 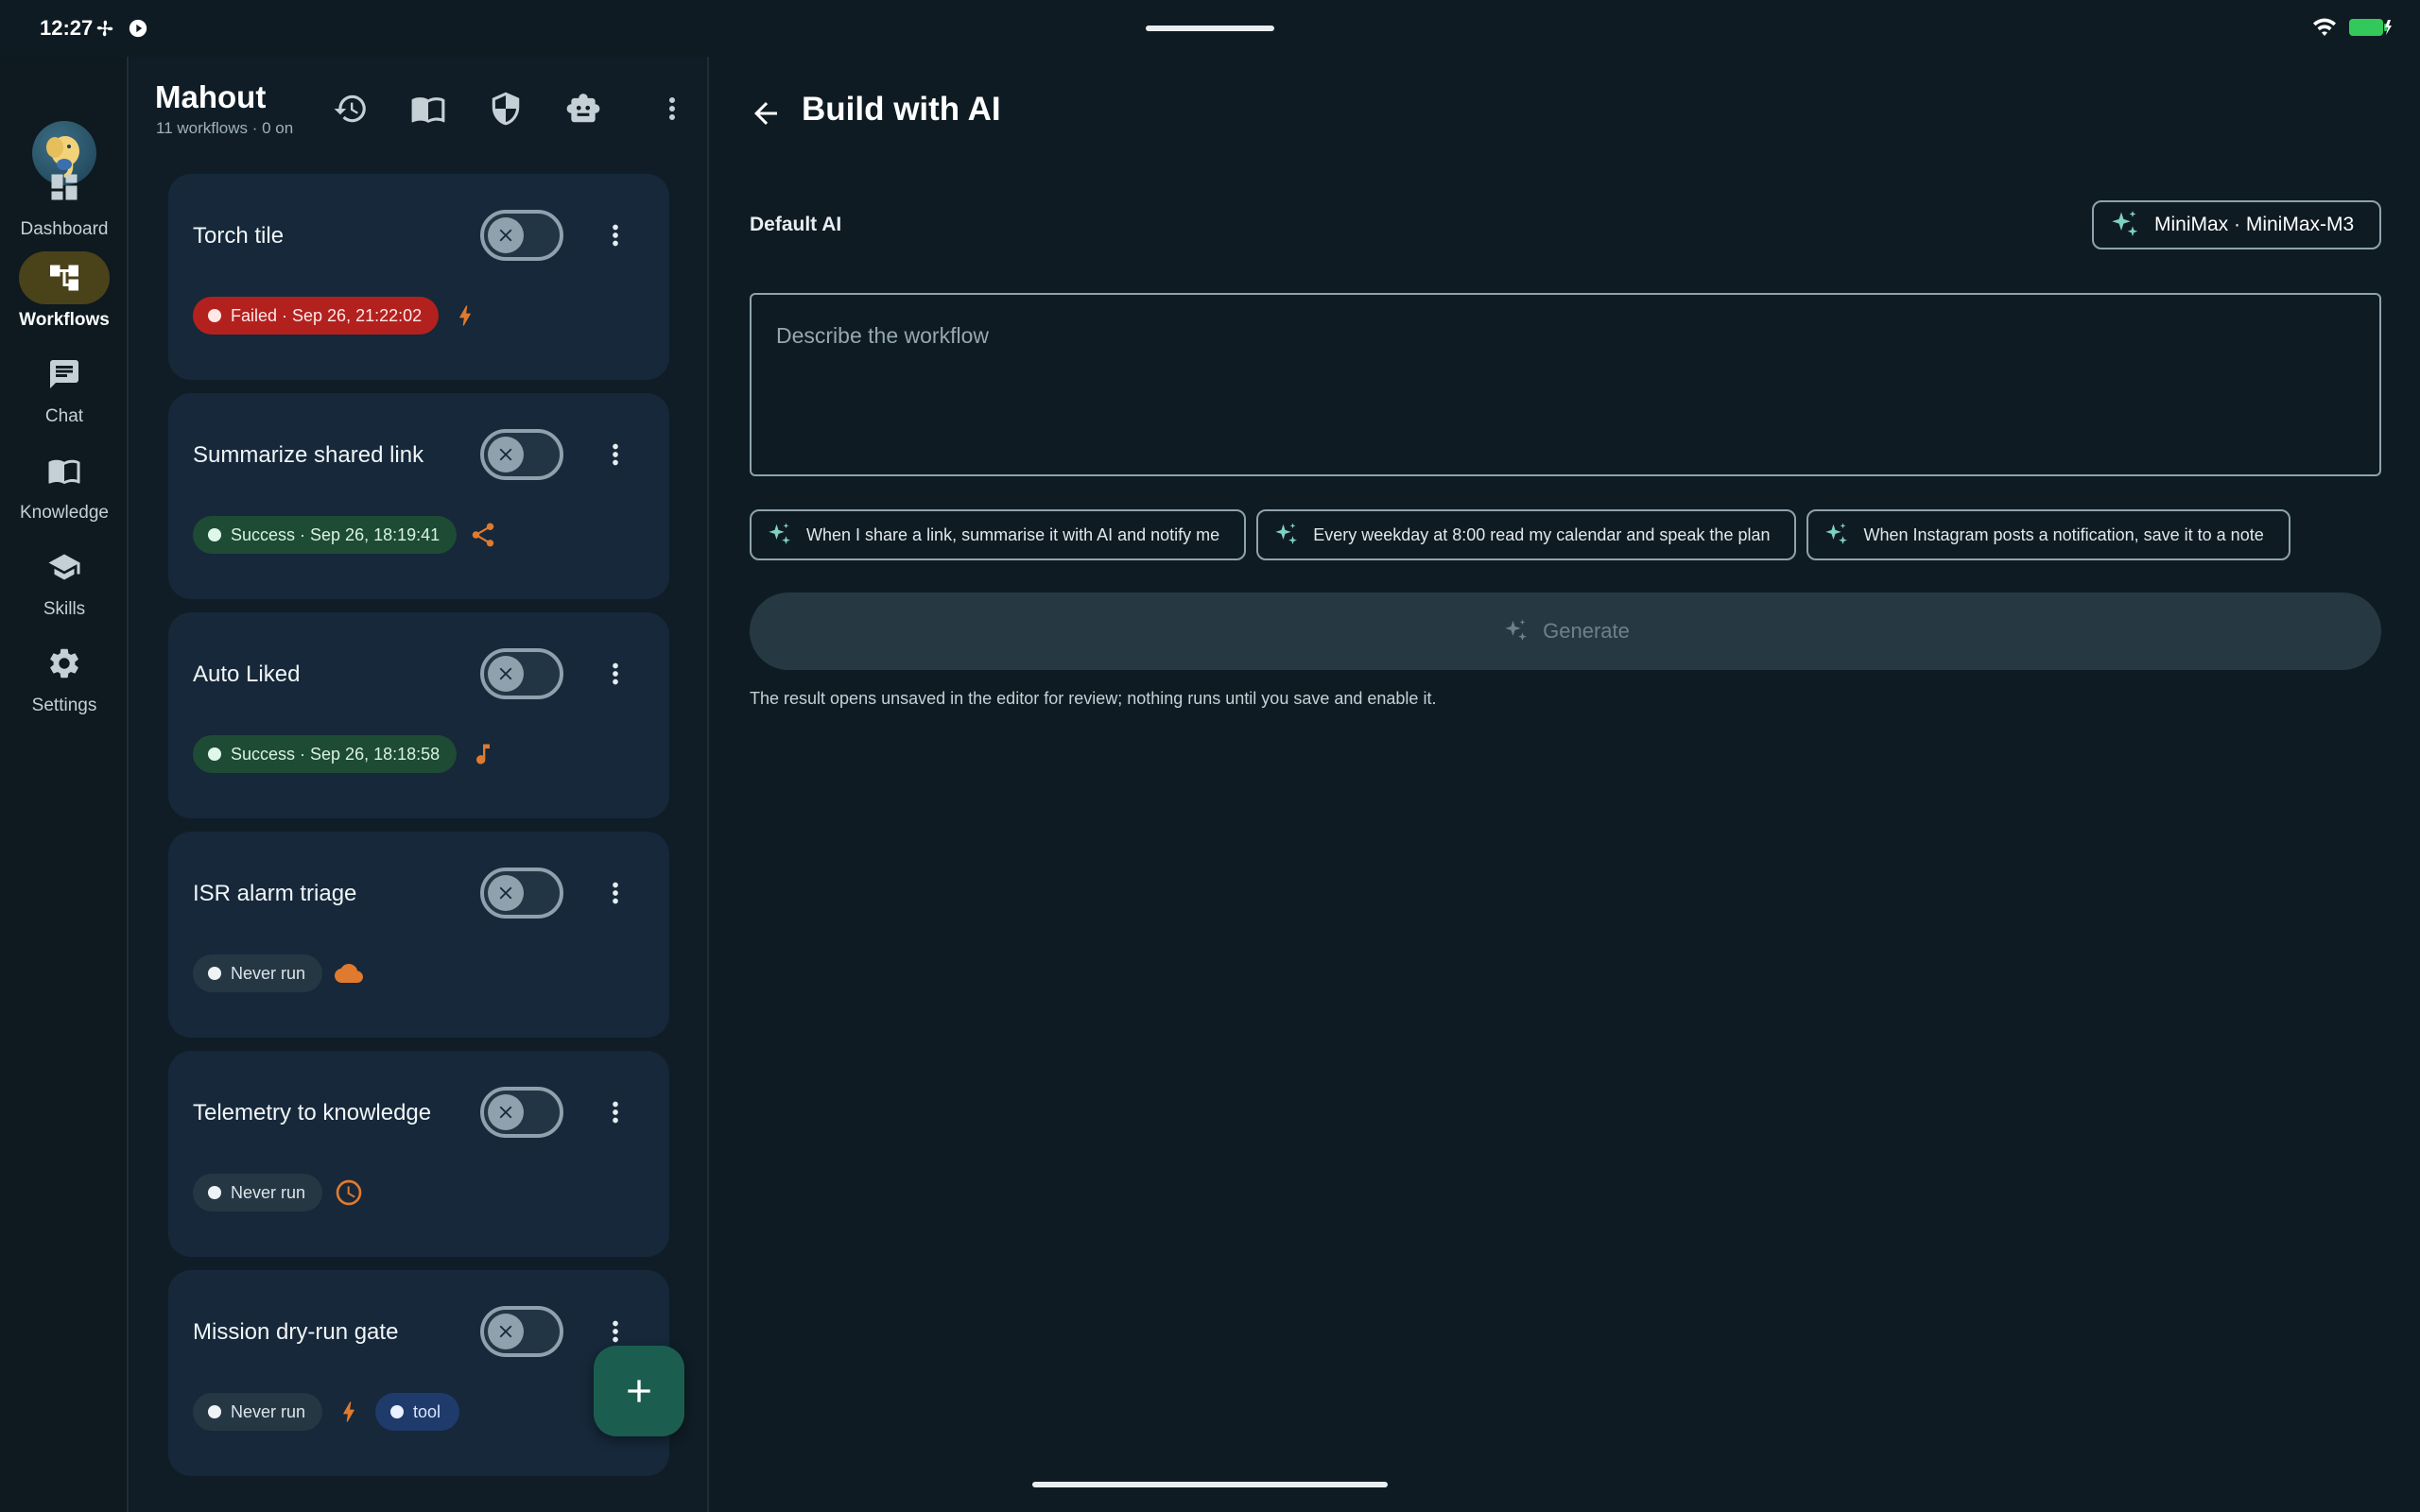 What do you see at coordinates (349, 1192) in the screenshot?
I see `clock-icon` at bounding box center [349, 1192].